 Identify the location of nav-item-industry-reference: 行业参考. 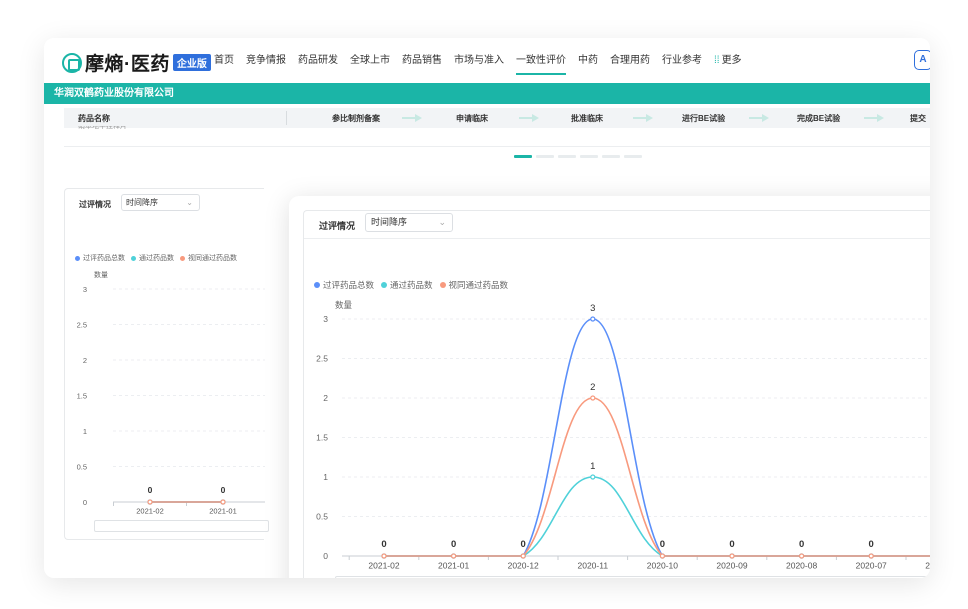
(682, 60).